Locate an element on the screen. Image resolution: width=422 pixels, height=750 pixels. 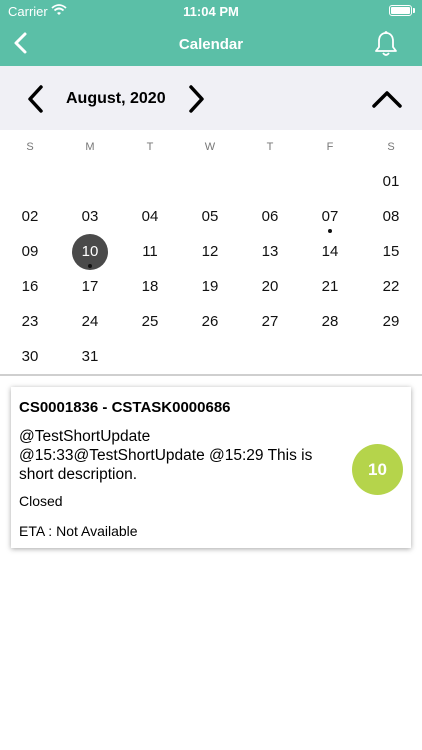
calendar-day: 20 is located at coordinates (270, 287).